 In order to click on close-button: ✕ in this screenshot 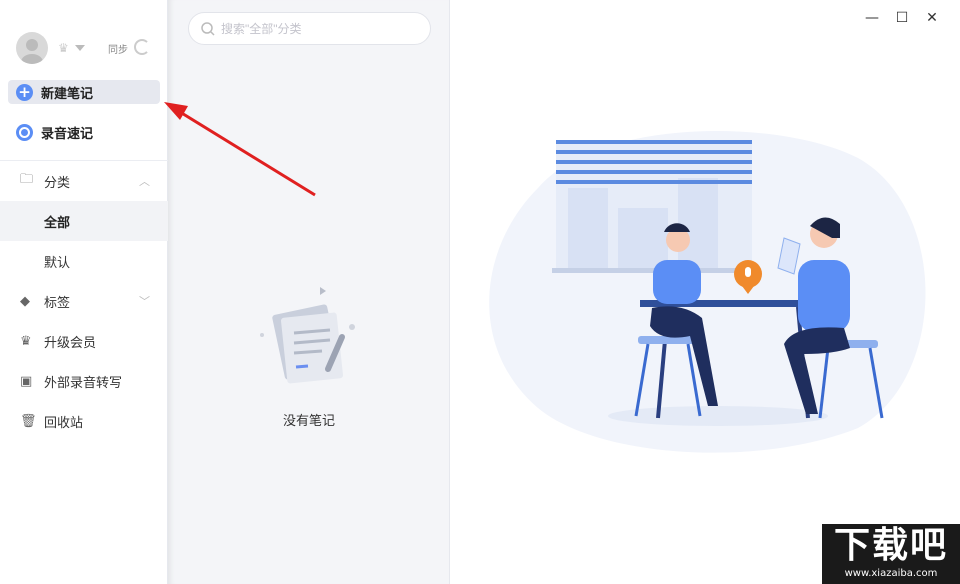, I will do `click(932, 18)`.